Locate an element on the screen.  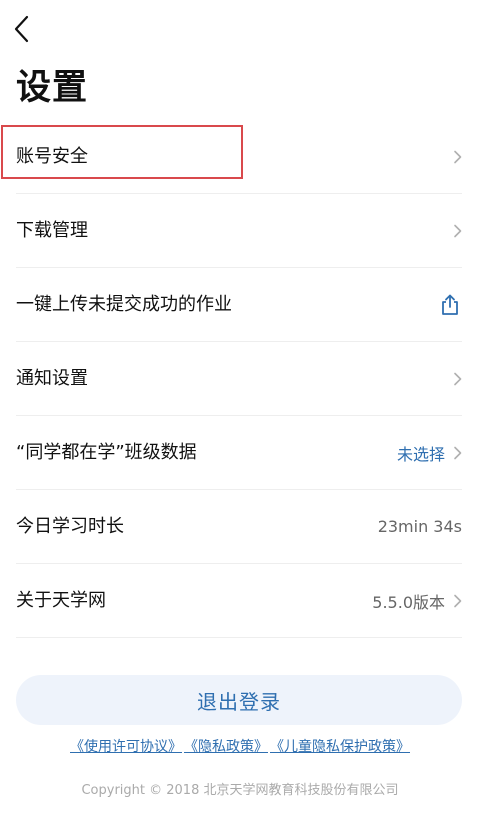
menu-item-class-data: “同学都在学”班级数据 未选择 is located at coordinates (239, 453).